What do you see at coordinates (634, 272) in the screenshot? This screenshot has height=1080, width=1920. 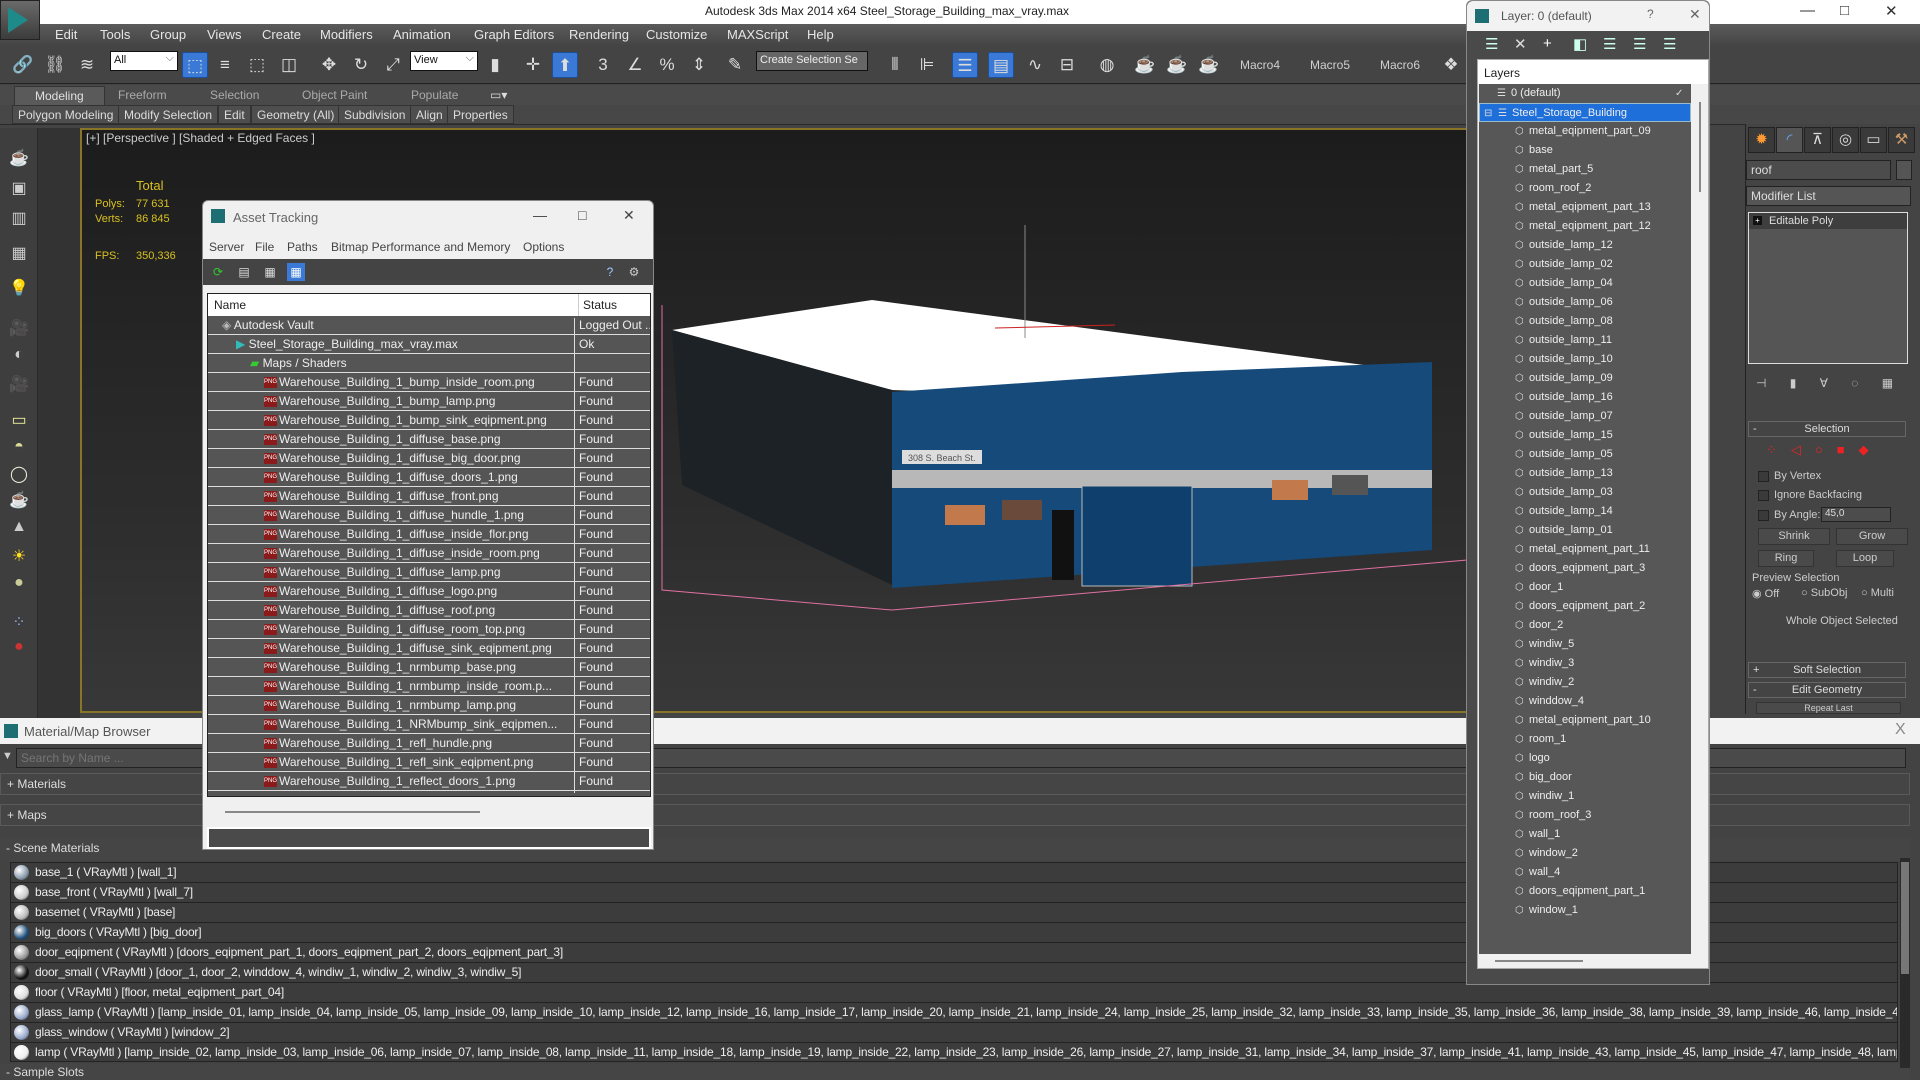 I see `settings-icon: ⚙` at bounding box center [634, 272].